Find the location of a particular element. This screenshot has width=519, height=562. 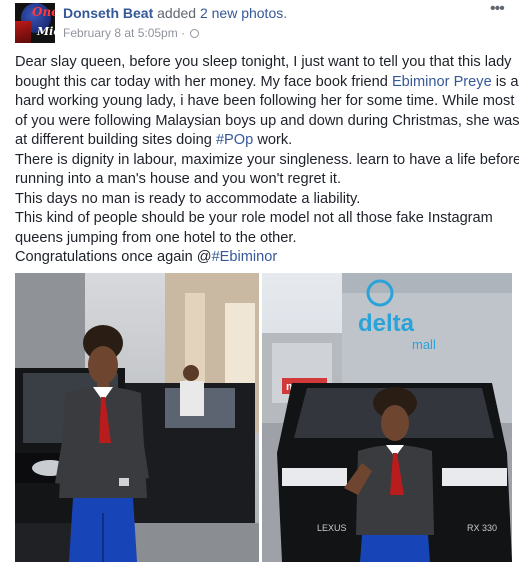

post-text-line: Congratulations once again @#Ebiminor is located at coordinates (146, 257).